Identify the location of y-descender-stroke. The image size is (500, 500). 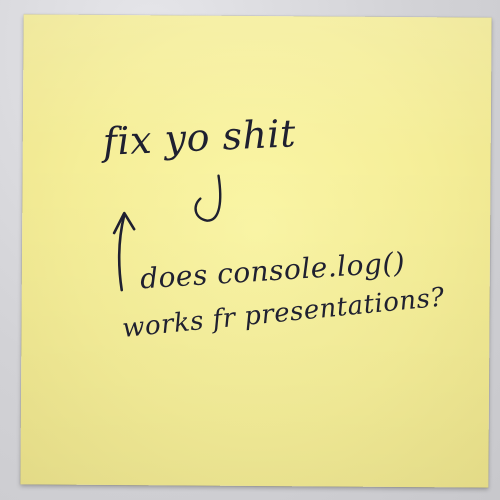
(208, 198).